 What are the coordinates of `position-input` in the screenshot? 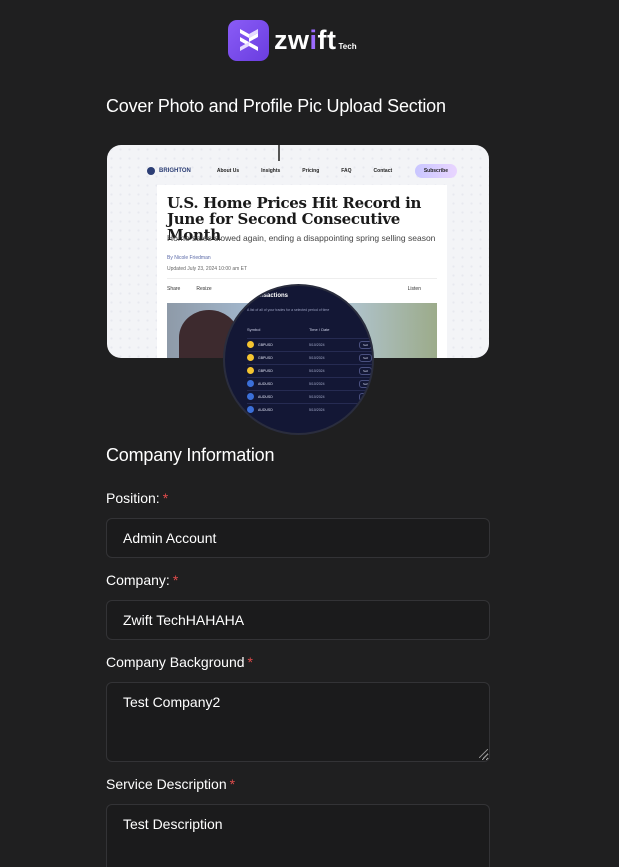 It's located at (298, 538).